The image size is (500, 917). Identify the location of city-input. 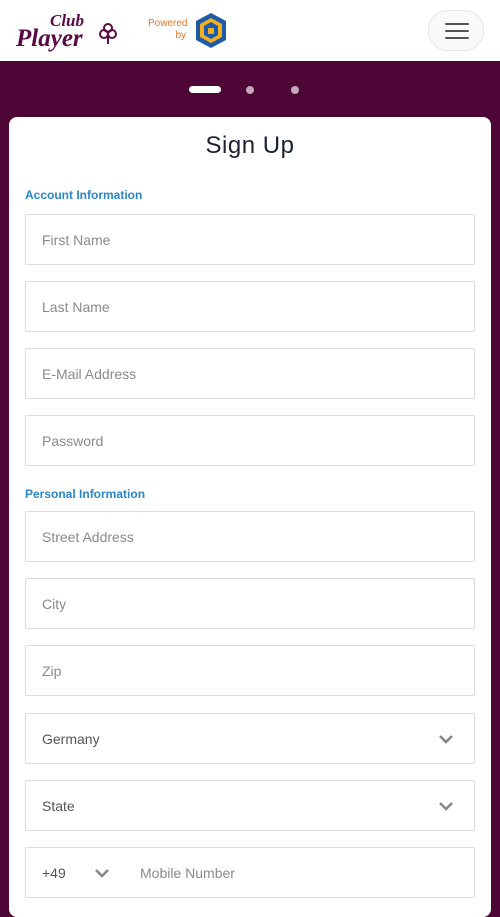
(250, 603).